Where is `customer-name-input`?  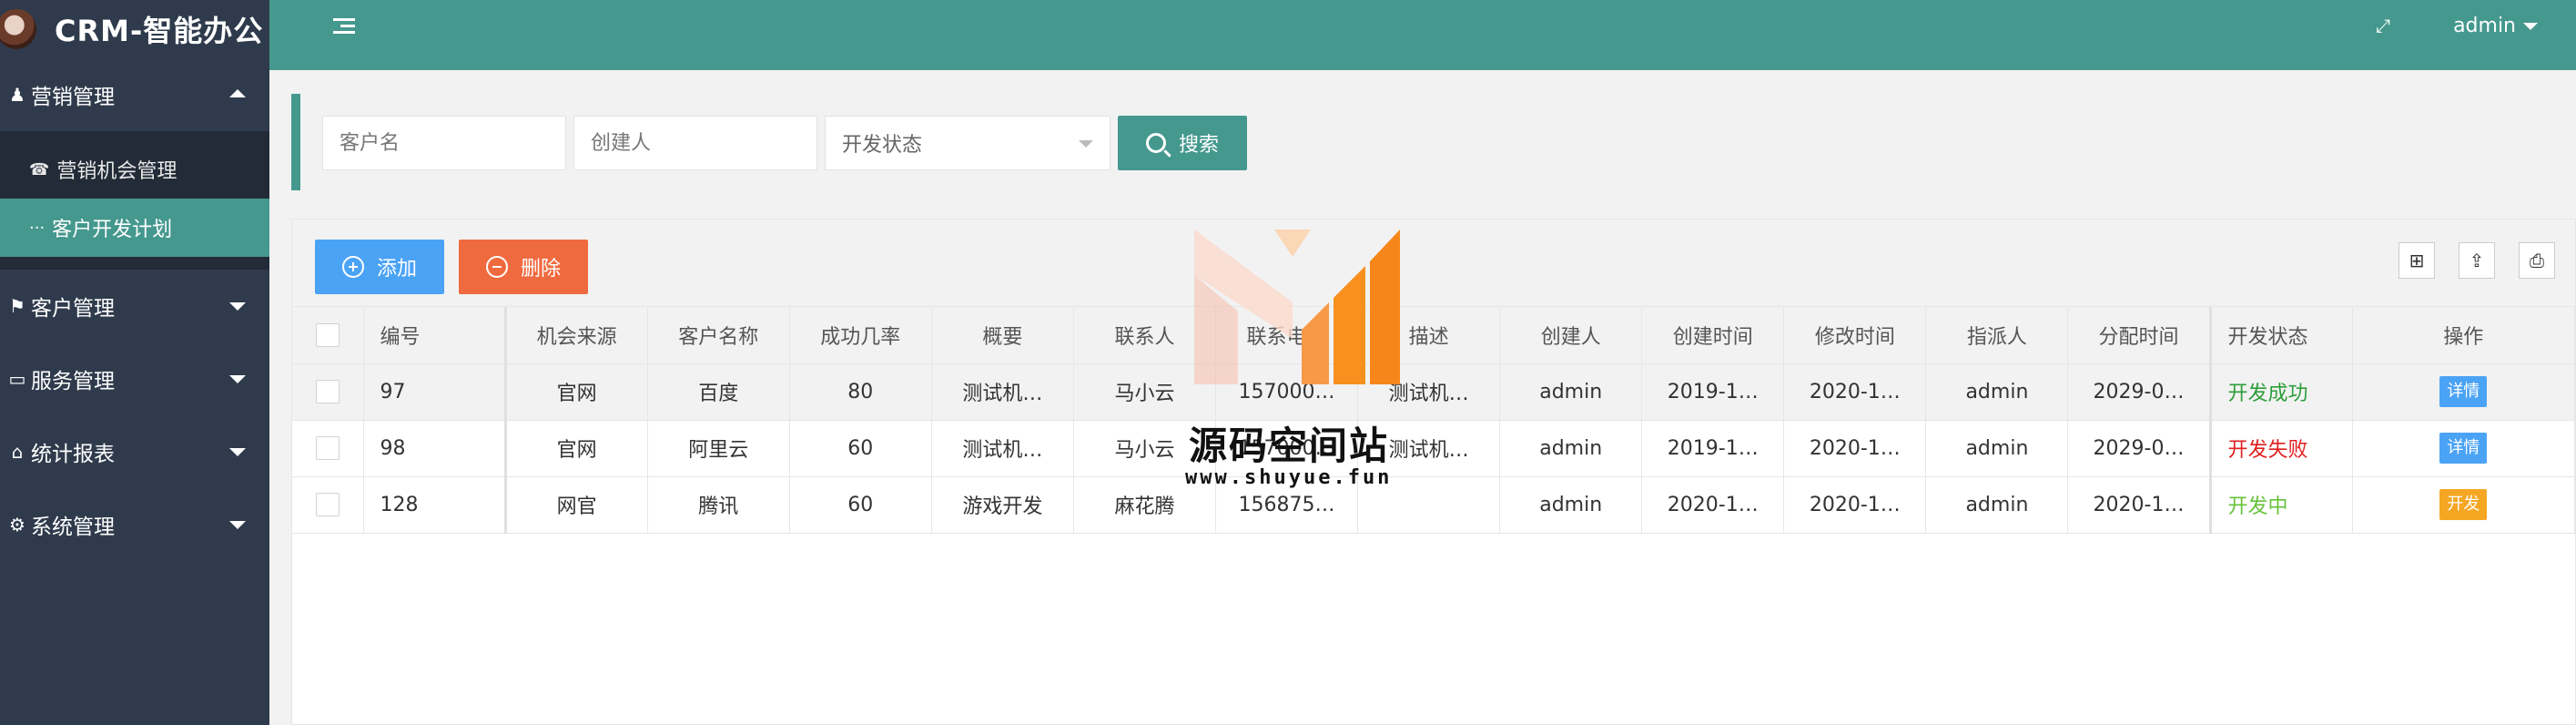 customer-name-input is located at coordinates (444, 143).